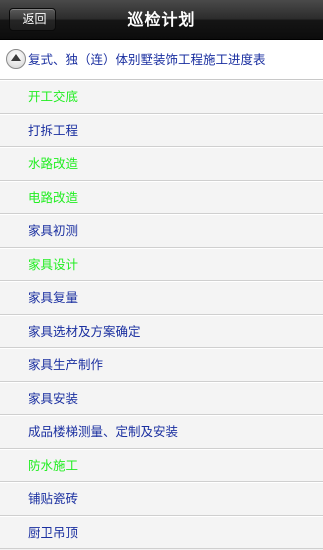  What do you see at coordinates (161, 465) in the screenshot?
I see `list-item: 防水施工` at bounding box center [161, 465].